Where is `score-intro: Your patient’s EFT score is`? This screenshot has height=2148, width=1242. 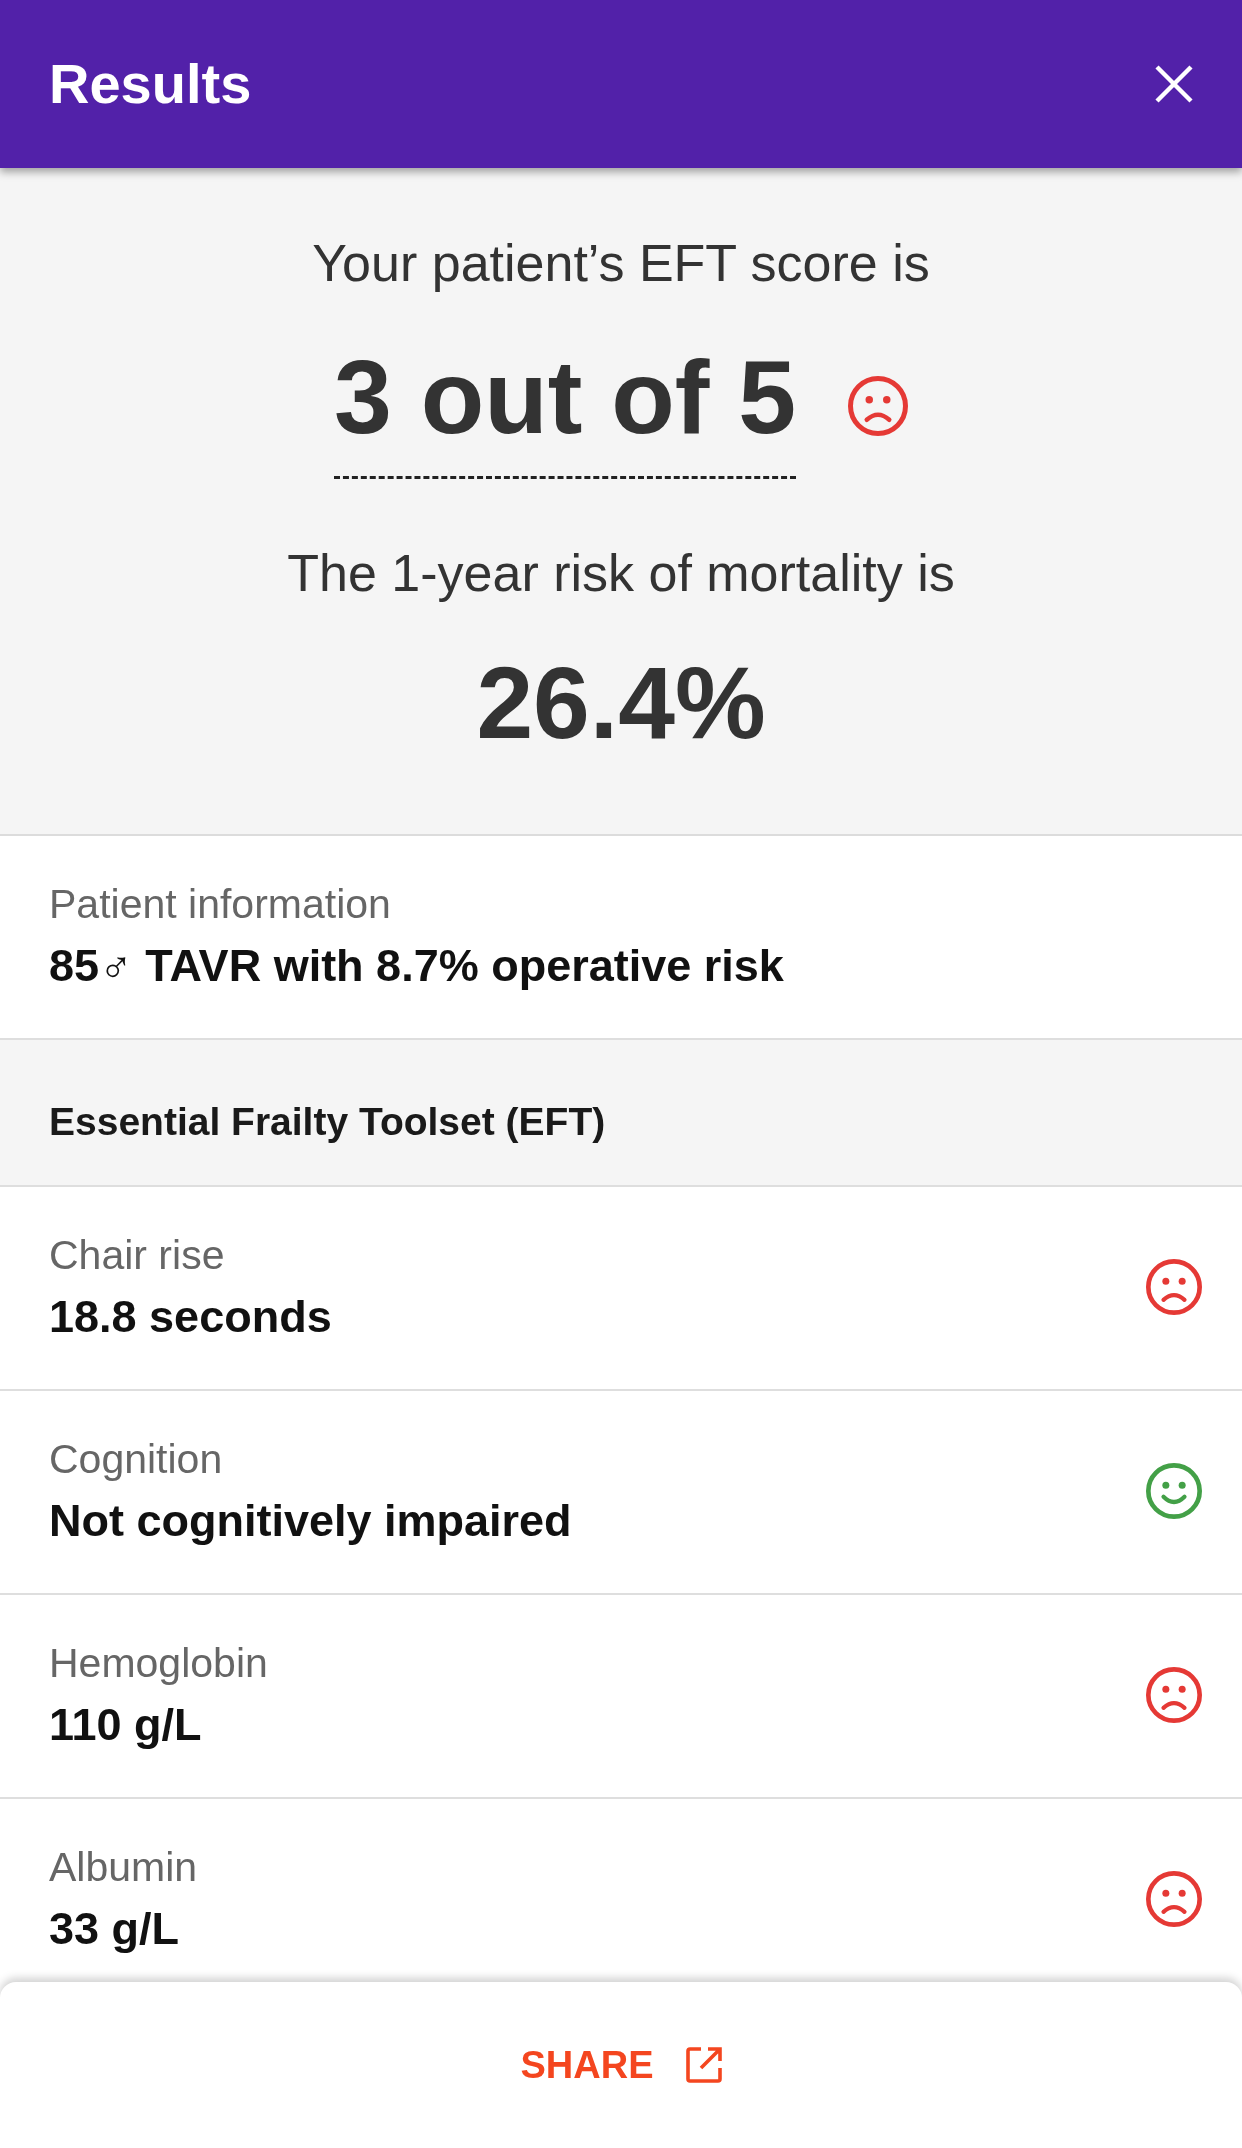 score-intro: Your patient’s EFT score is is located at coordinates (621, 263).